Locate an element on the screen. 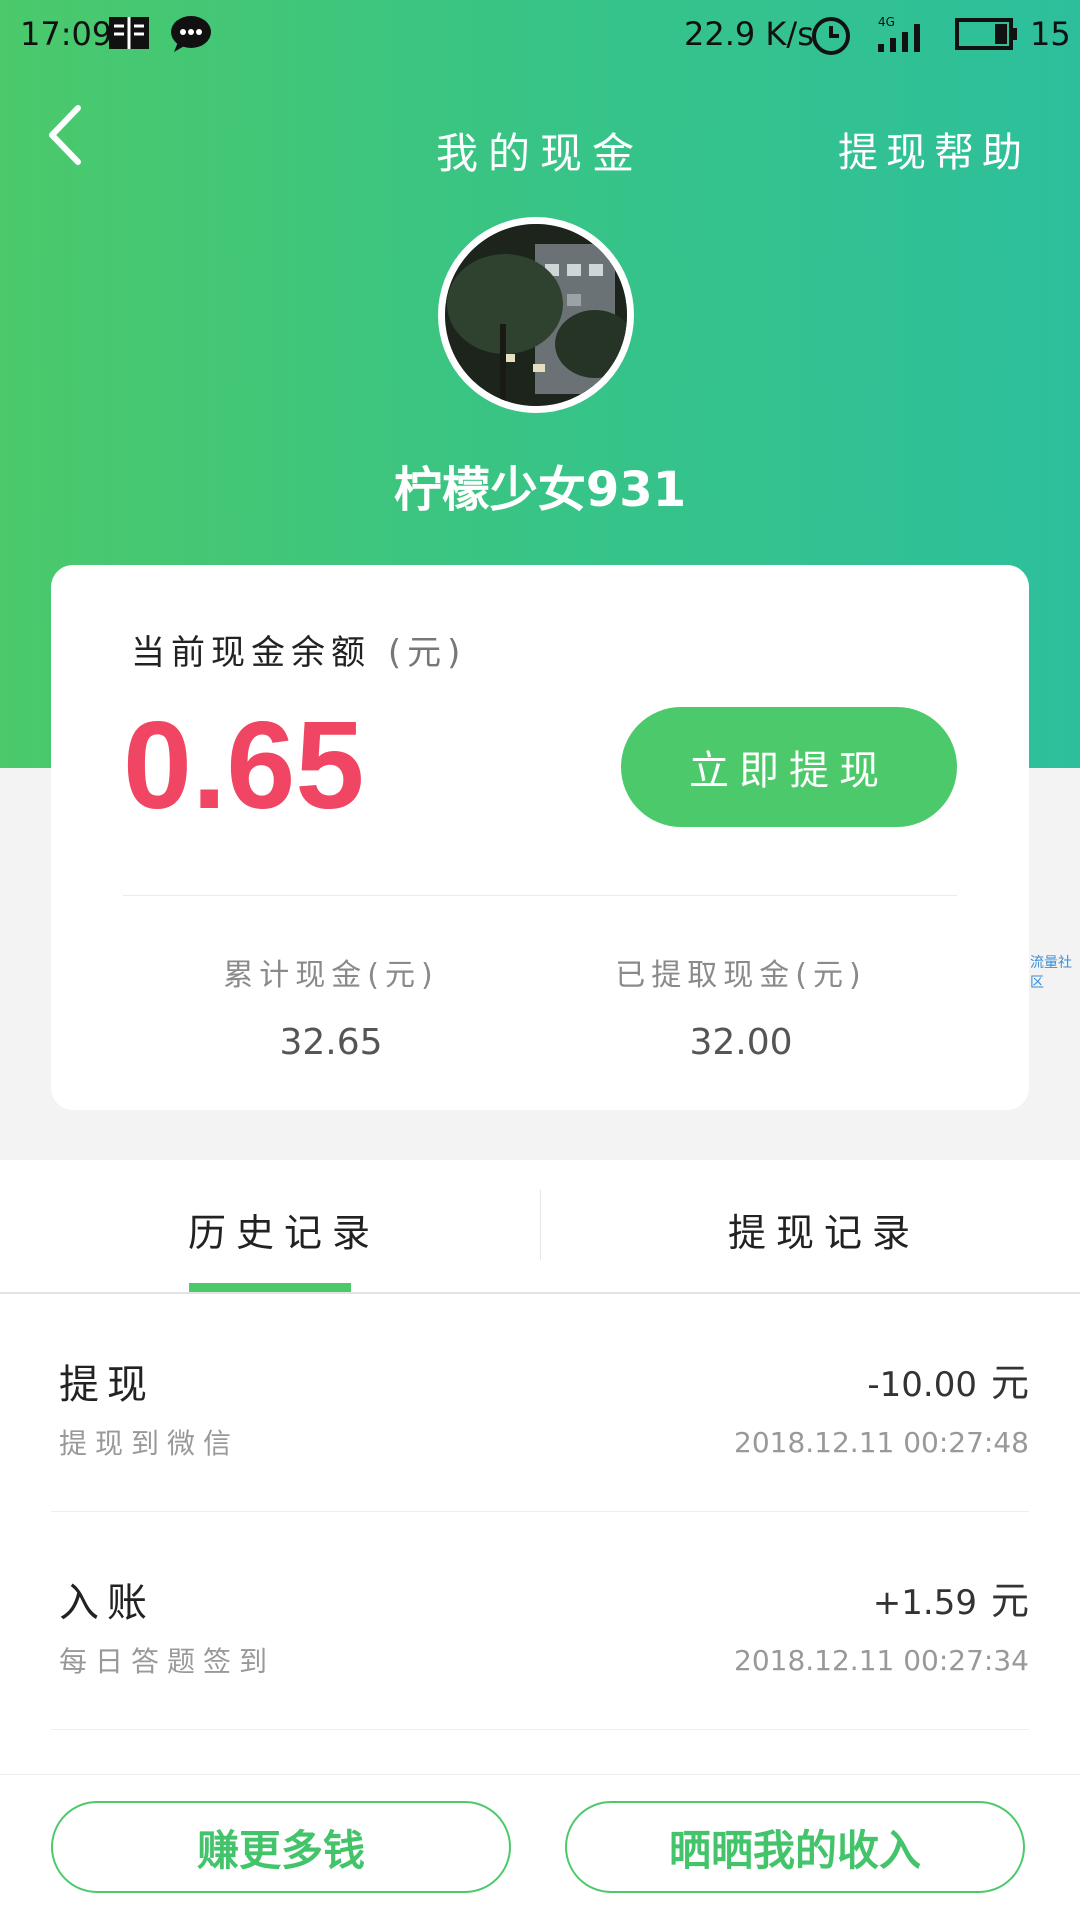 The image size is (1080, 1921). record-amount-value: -10.00 is located at coordinates (922, 1385).